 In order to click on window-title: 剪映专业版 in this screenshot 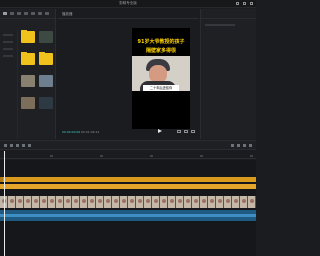, I will do `click(128, 3)`.